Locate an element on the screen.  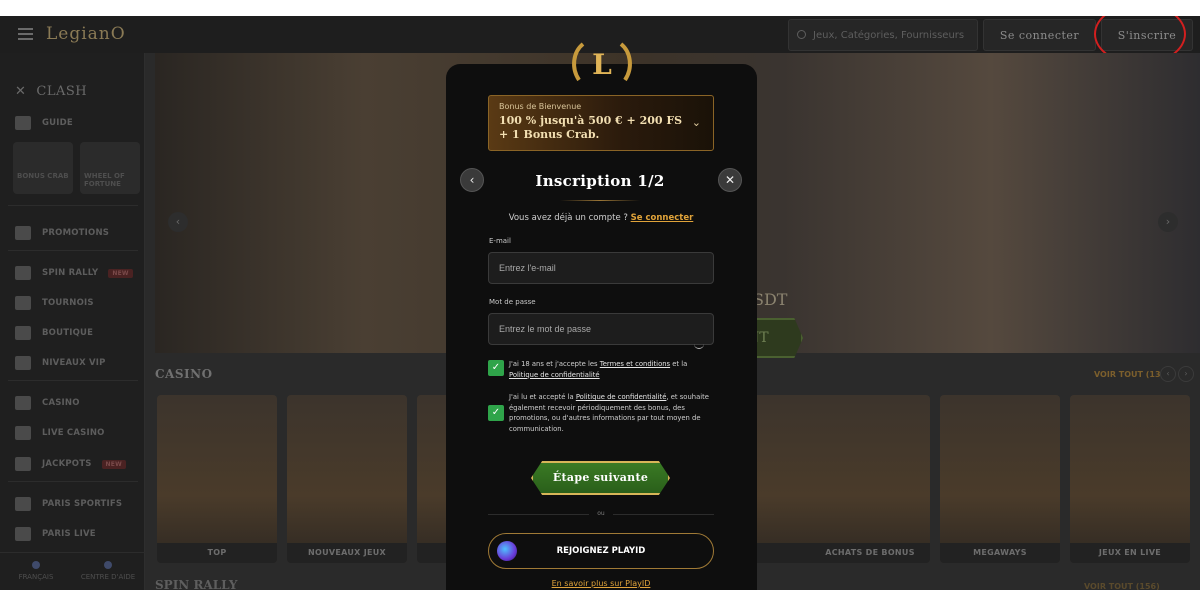
clover-icon is located at coordinates (23, 464).